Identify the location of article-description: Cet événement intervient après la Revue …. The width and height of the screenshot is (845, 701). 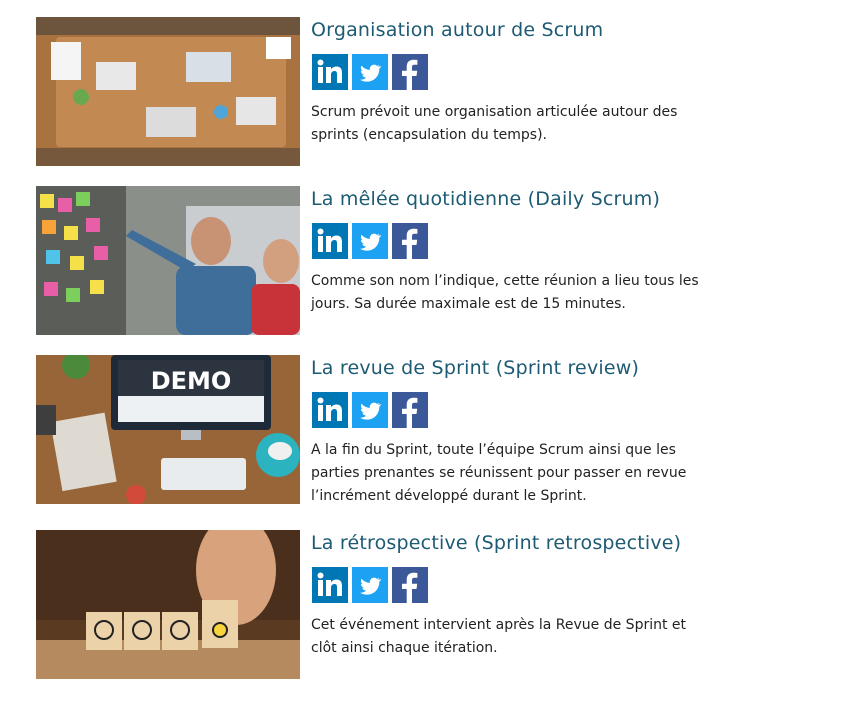
(499, 636).